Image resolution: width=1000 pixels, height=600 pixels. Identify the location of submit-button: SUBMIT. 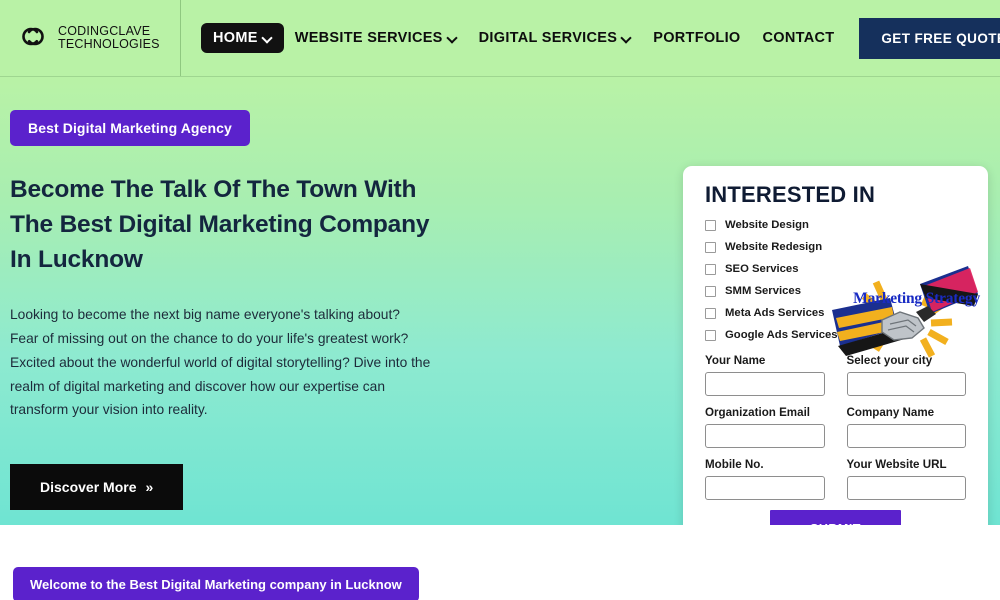
(835, 517).